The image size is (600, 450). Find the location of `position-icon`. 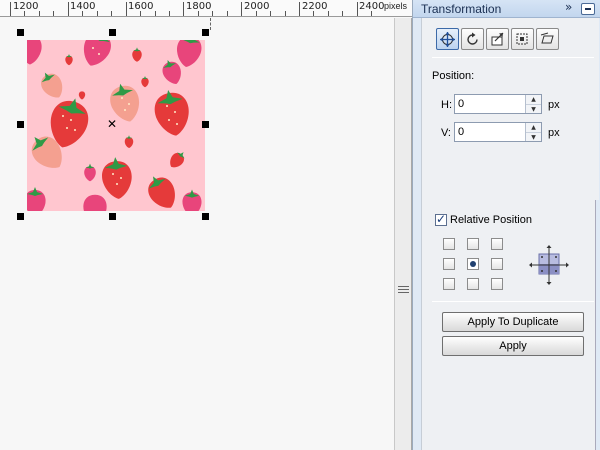

position-icon is located at coordinates (447, 39).